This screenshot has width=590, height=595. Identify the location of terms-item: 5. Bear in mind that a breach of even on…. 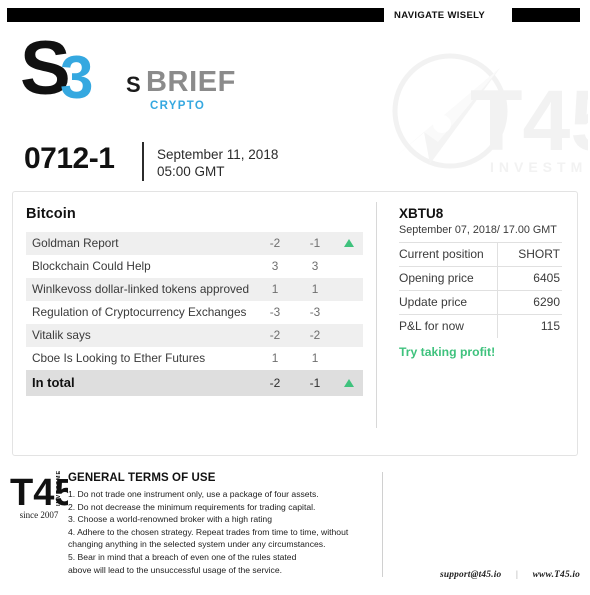
(182, 563).